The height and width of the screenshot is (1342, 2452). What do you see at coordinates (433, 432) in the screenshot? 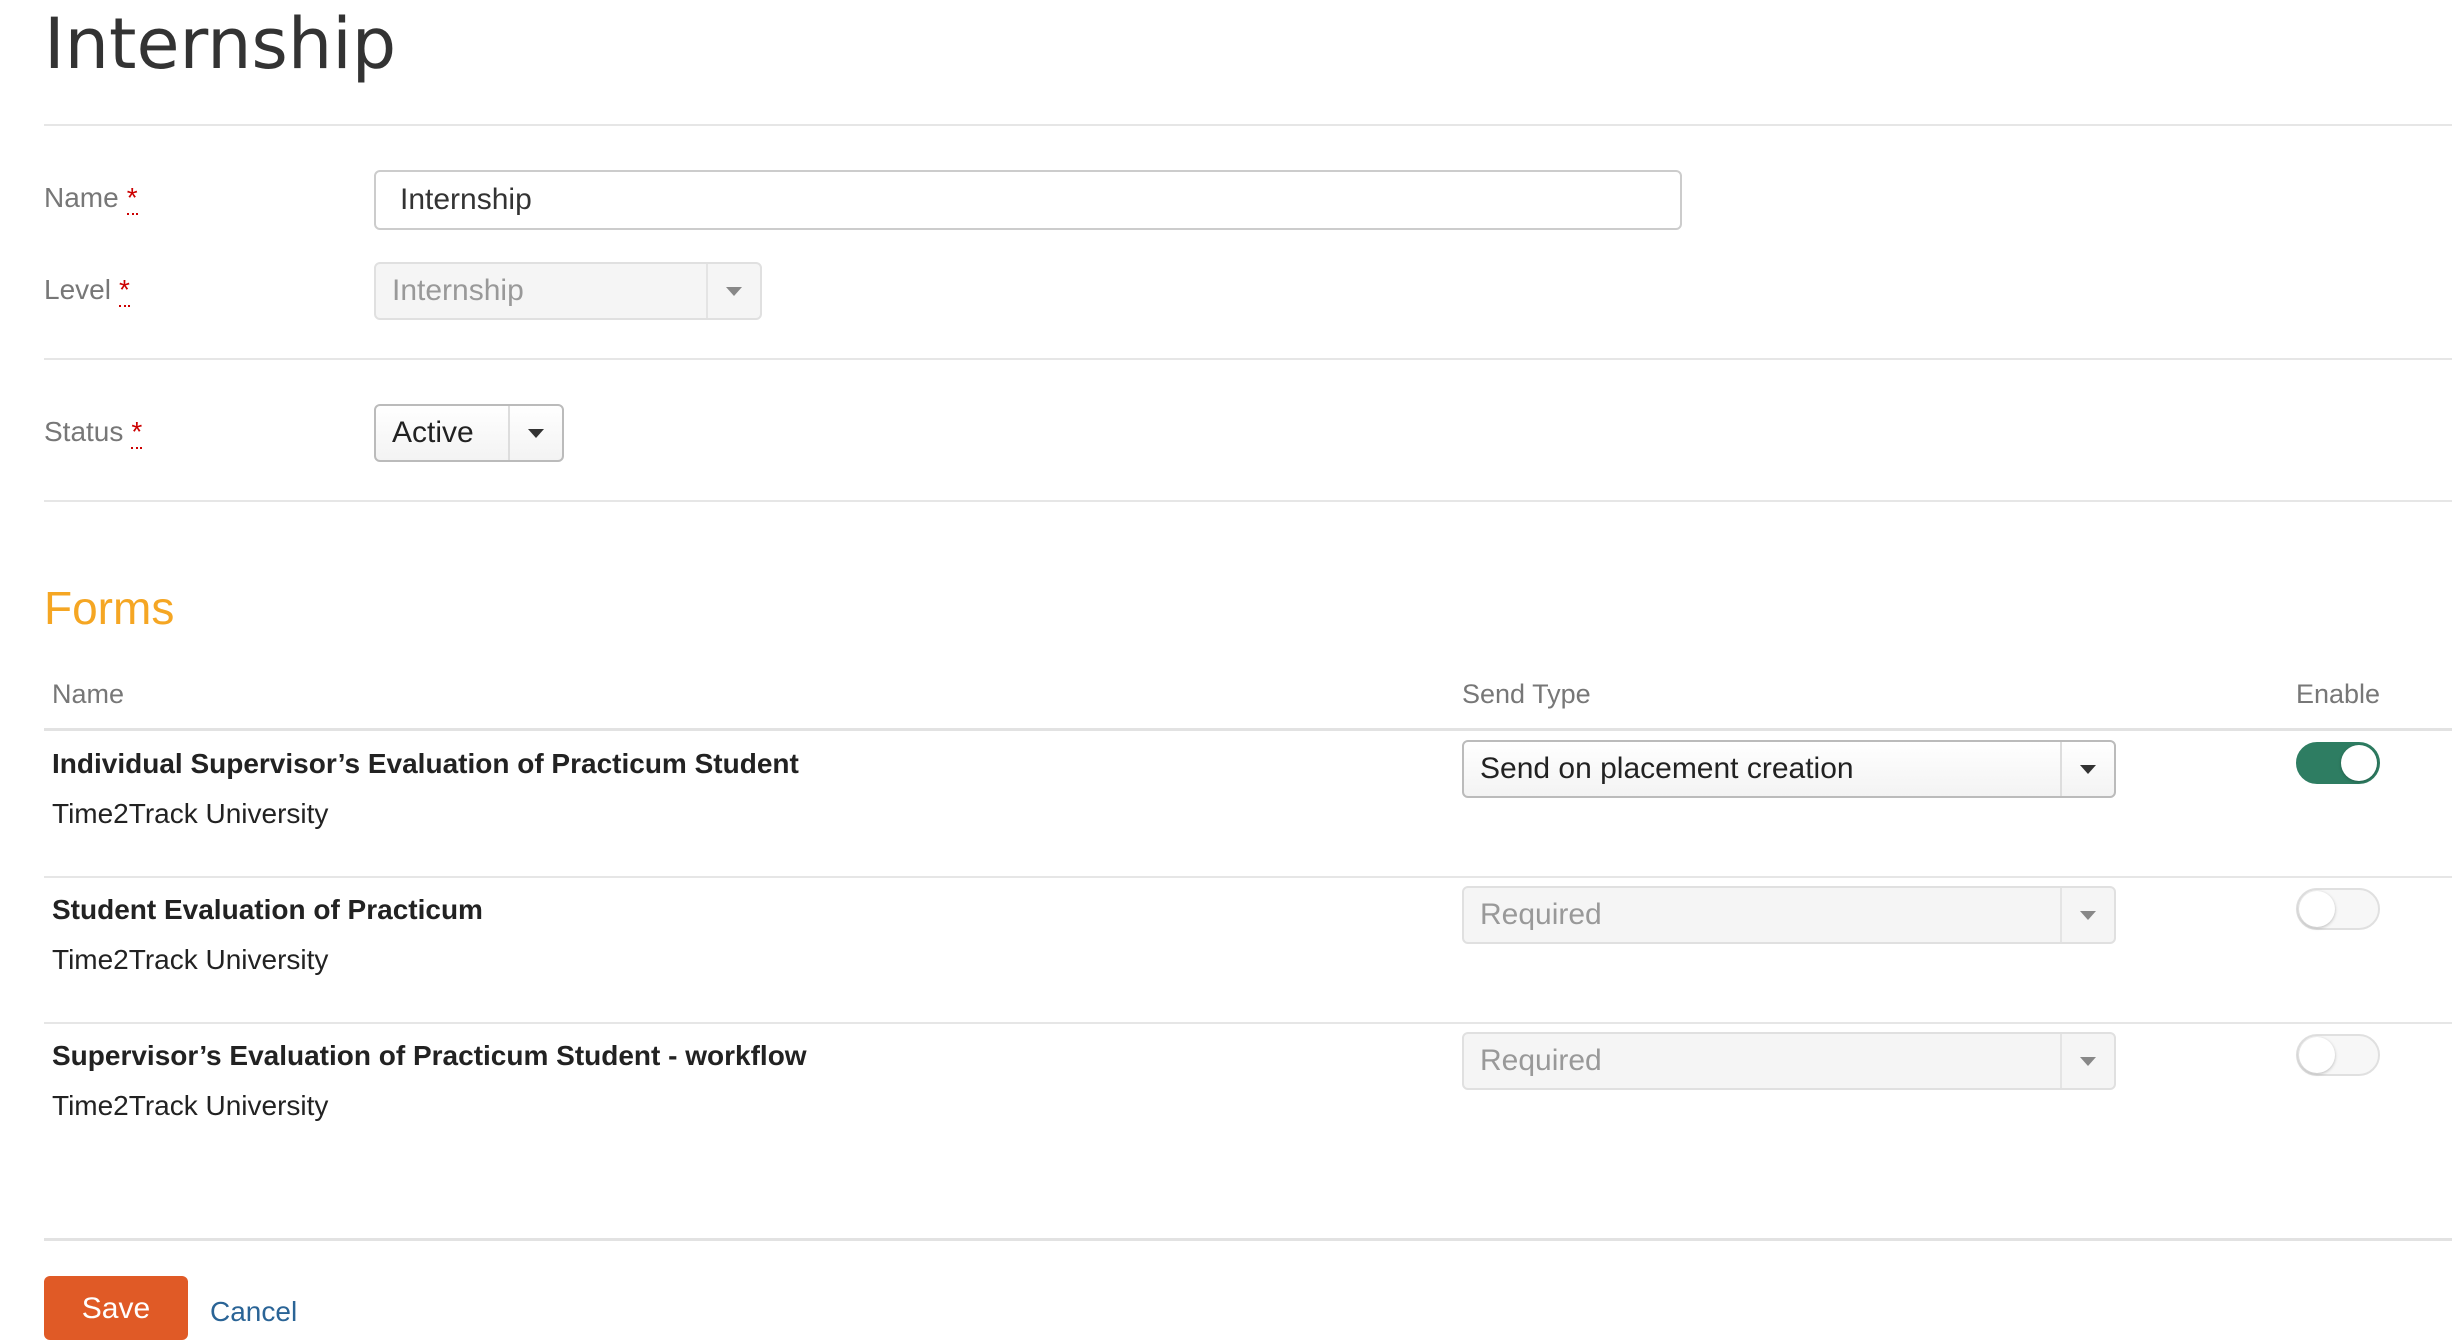
I see `status-select-value: Active` at bounding box center [433, 432].